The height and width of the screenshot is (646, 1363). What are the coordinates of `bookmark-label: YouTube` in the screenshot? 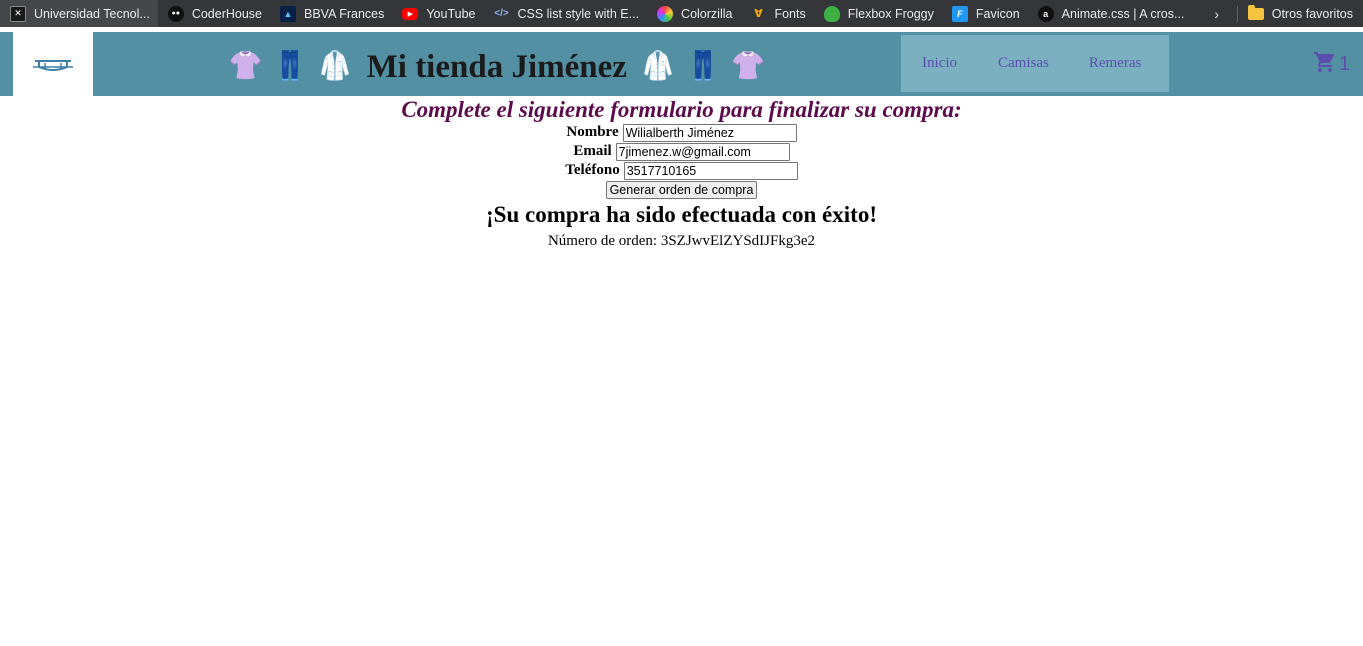 It's located at (451, 13).